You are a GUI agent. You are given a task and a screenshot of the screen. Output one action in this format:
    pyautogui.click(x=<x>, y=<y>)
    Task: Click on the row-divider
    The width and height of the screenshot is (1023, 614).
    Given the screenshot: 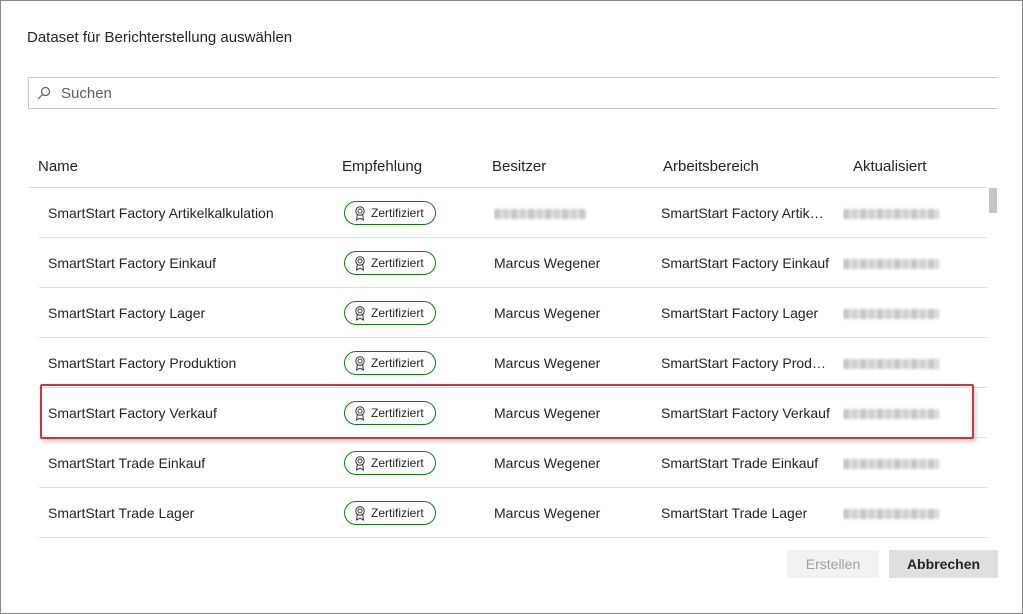 What is the action you would take?
    pyautogui.click(x=513, y=537)
    